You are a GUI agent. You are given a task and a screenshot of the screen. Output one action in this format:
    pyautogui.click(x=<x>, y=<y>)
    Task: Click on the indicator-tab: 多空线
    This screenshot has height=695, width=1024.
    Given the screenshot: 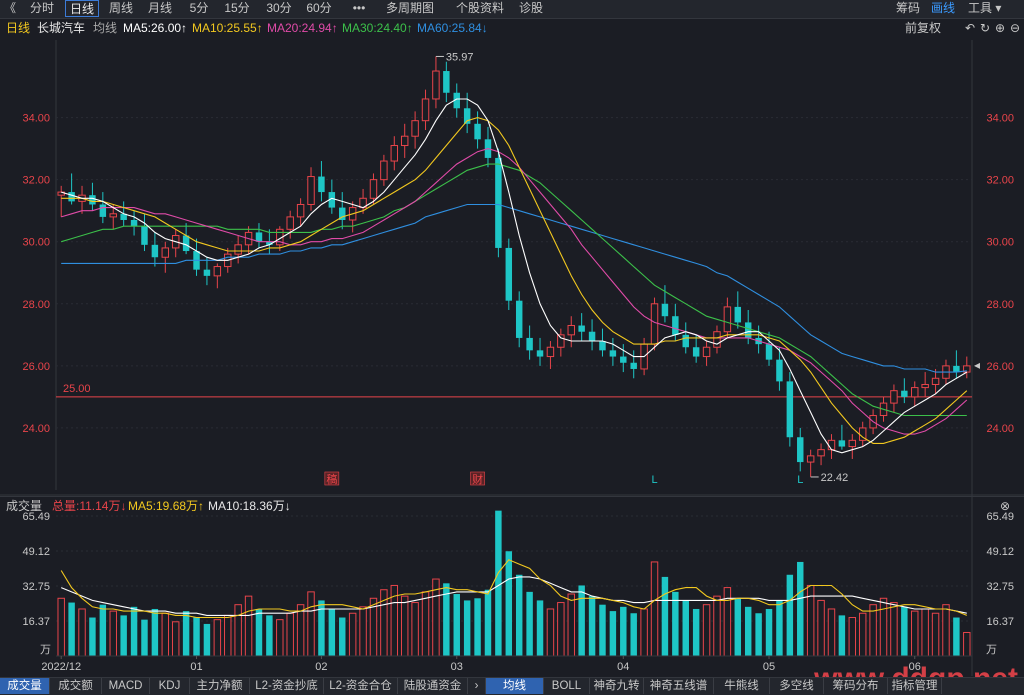 What is the action you would take?
    pyautogui.click(x=797, y=686)
    